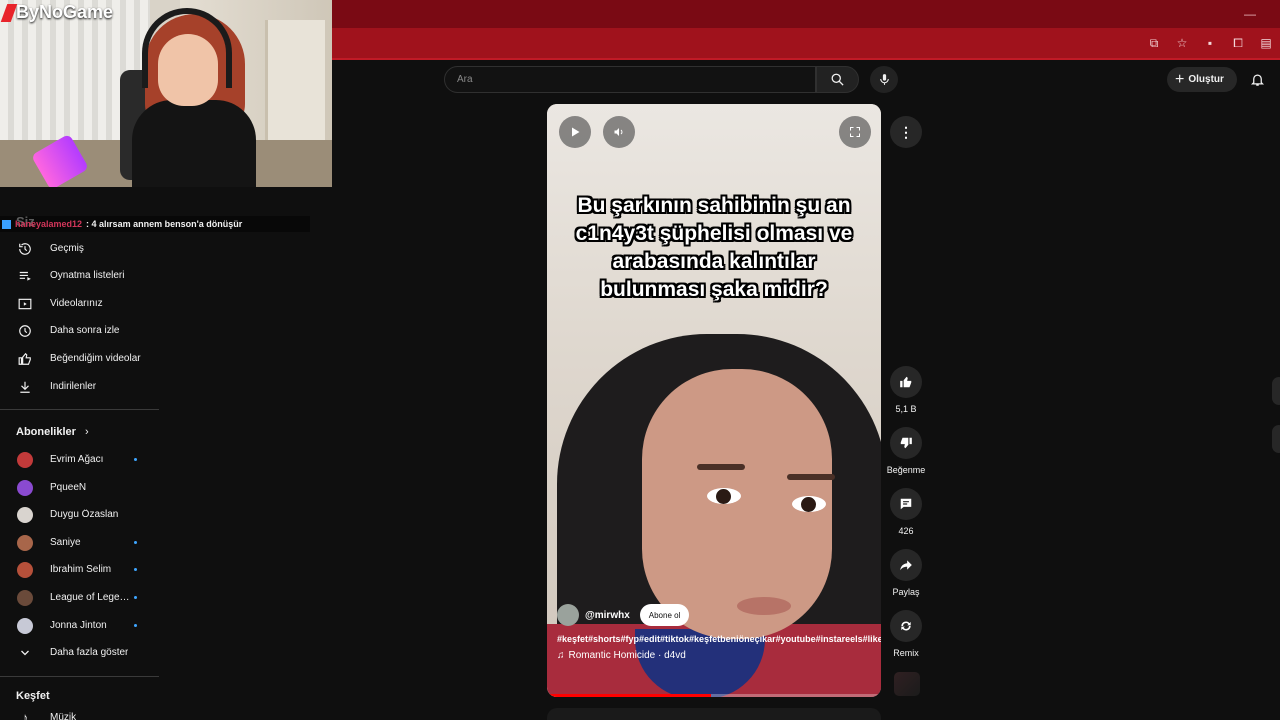  Describe the element at coordinates (906, 565) in the screenshot. I see `share-icon` at that location.